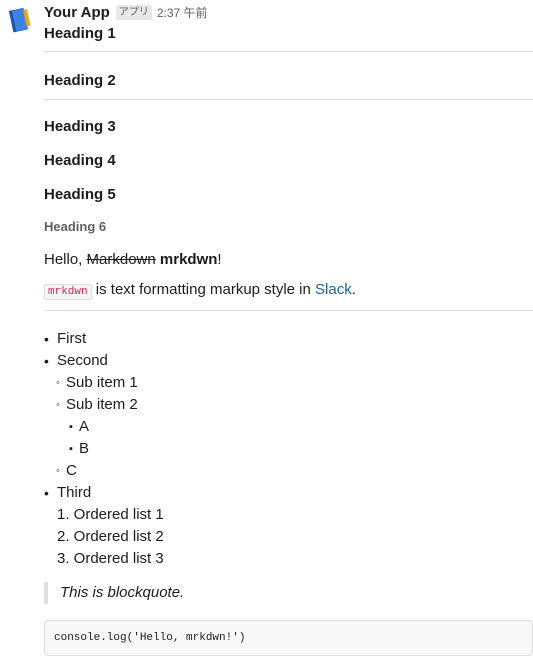  What do you see at coordinates (203, 289) in the screenshot?
I see `text: is text formatting markup style in` at bounding box center [203, 289].